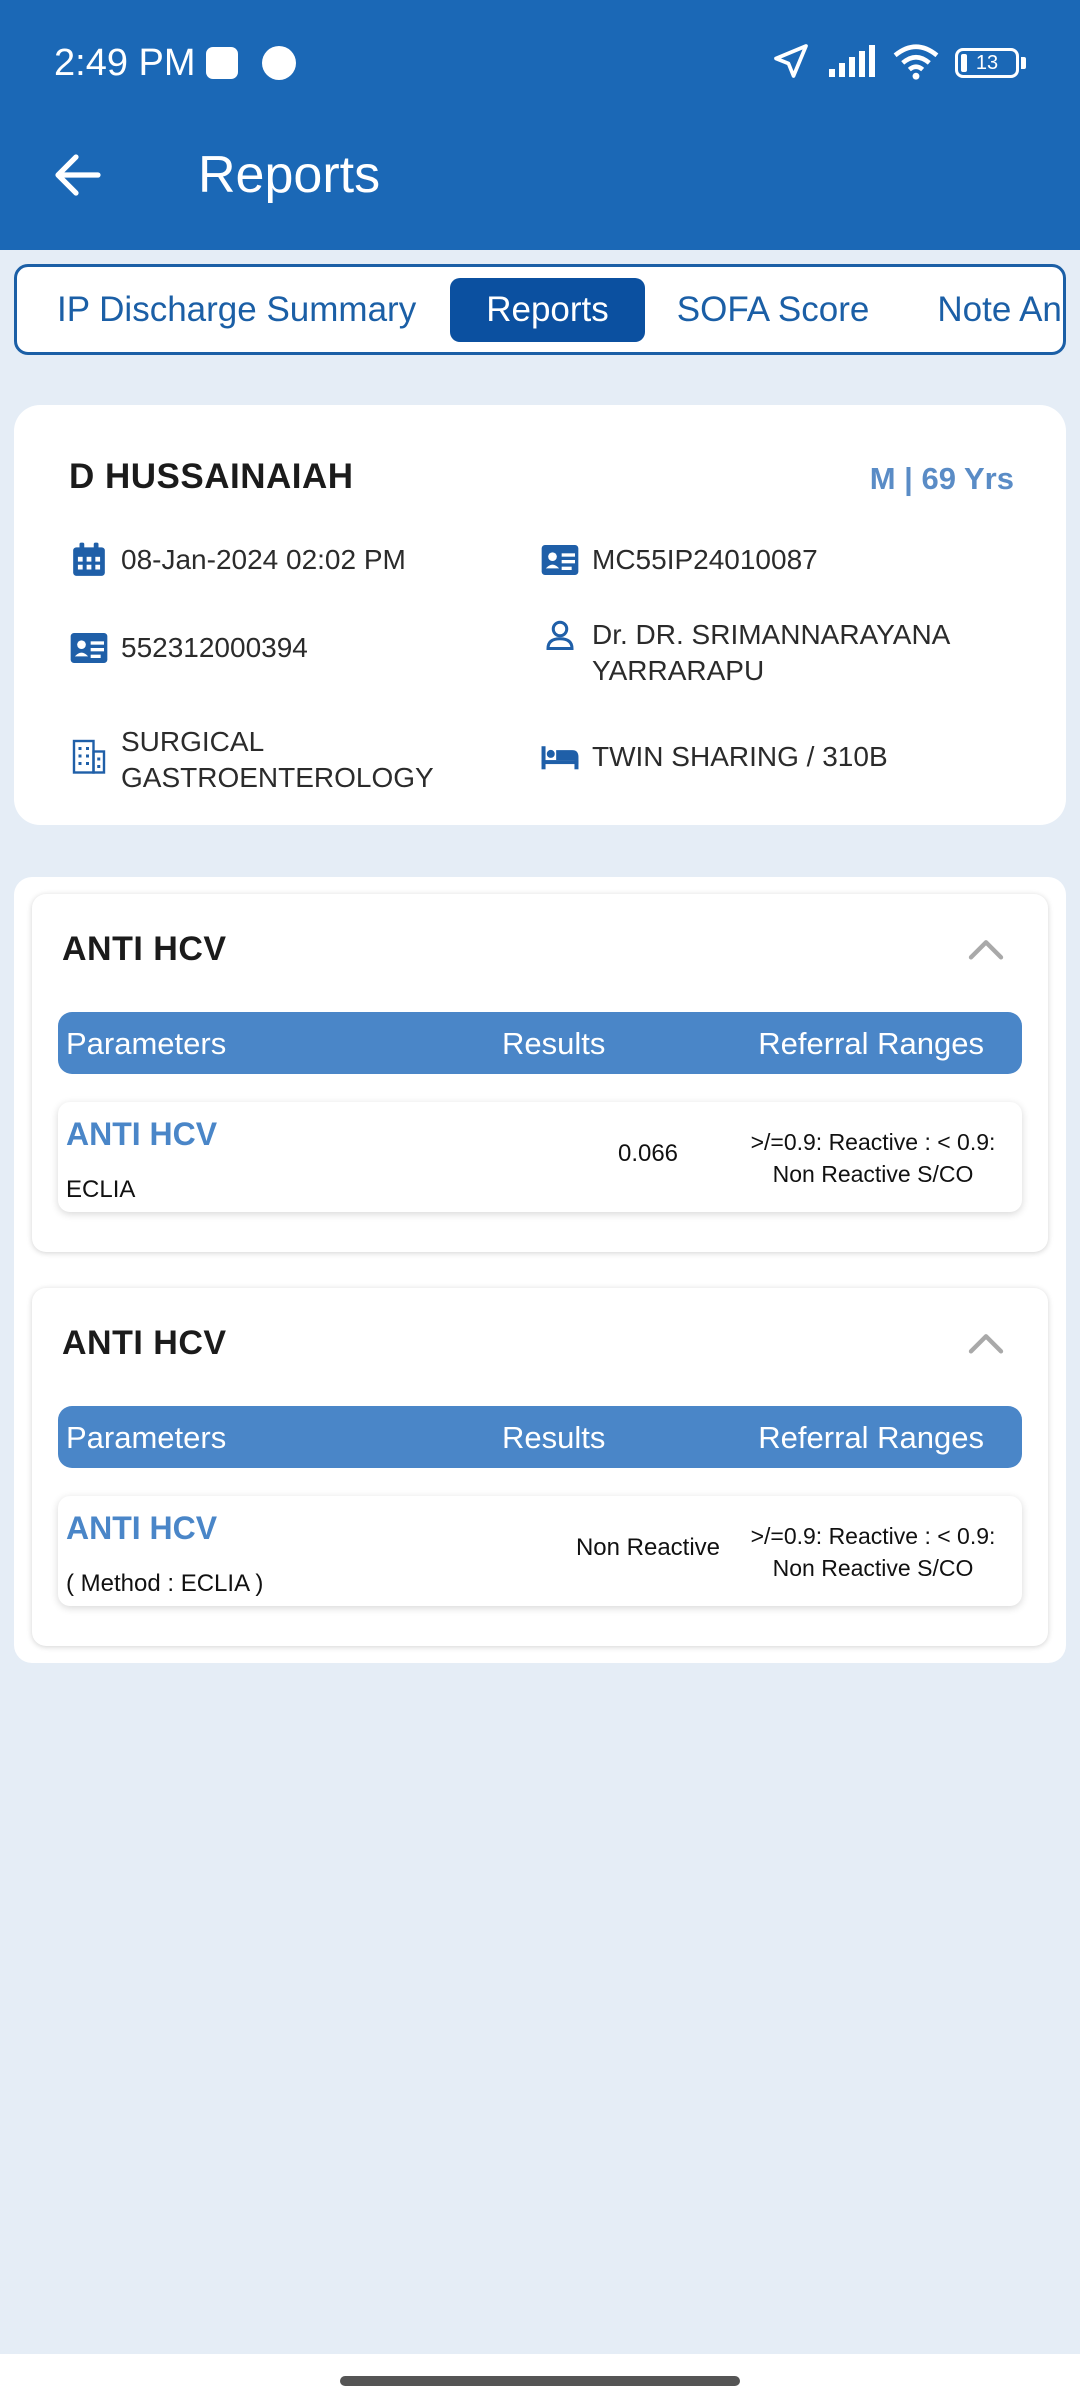  What do you see at coordinates (560, 635) in the screenshot?
I see `person-icon` at bounding box center [560, 635].